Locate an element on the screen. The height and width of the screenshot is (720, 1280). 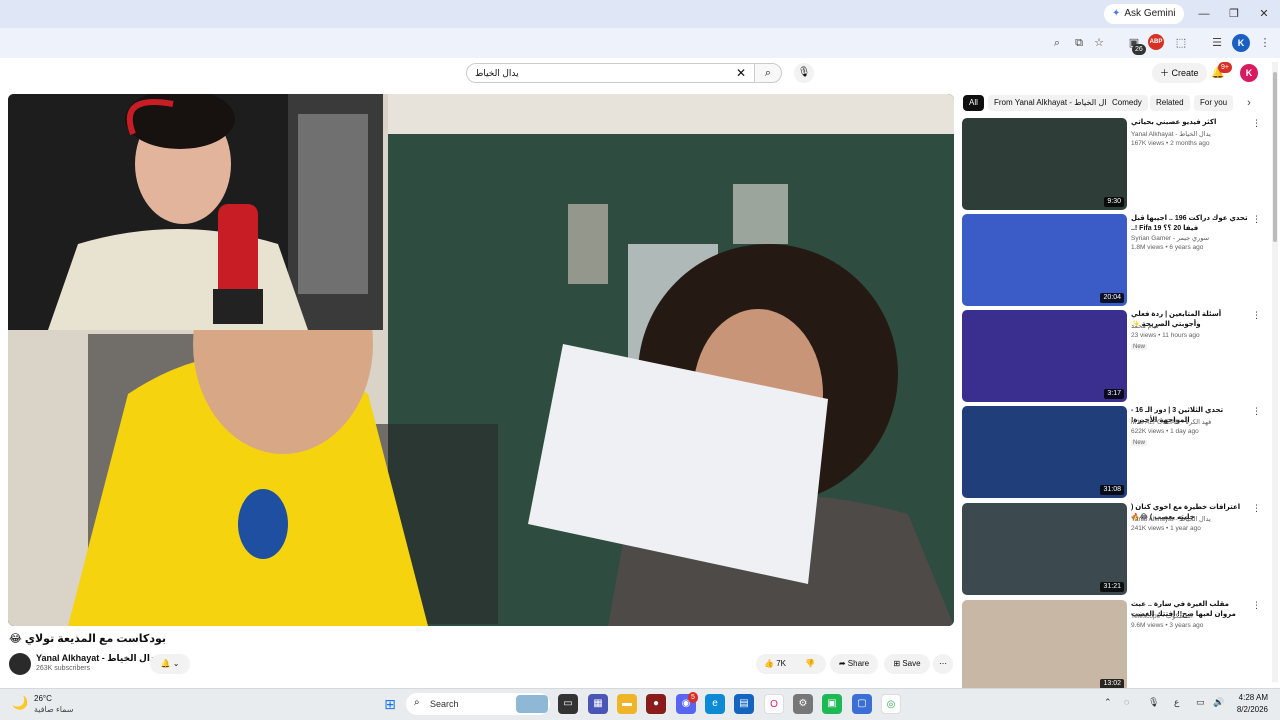
chevron-down-icon: ⌄ is located at coordinates (176, 663).